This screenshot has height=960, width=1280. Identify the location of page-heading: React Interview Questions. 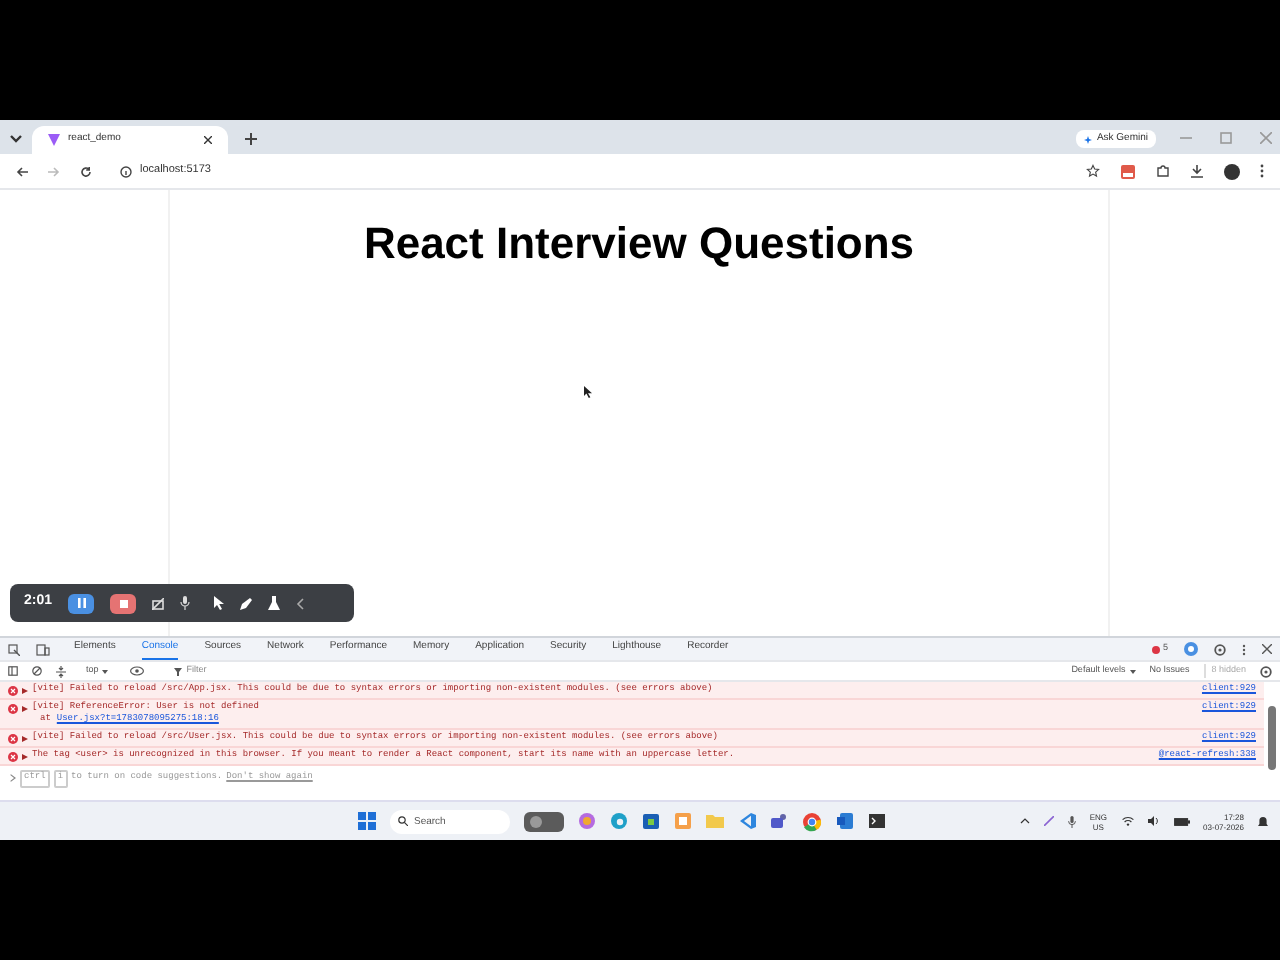
(639, 241).